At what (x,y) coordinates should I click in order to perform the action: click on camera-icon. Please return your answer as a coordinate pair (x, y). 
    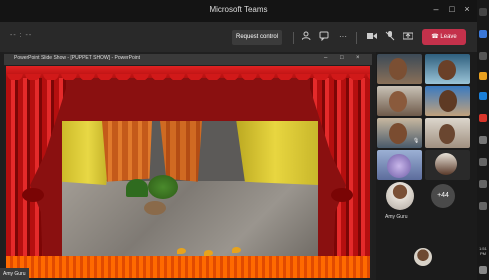
    Looking at the image, I should click on (372, 37).